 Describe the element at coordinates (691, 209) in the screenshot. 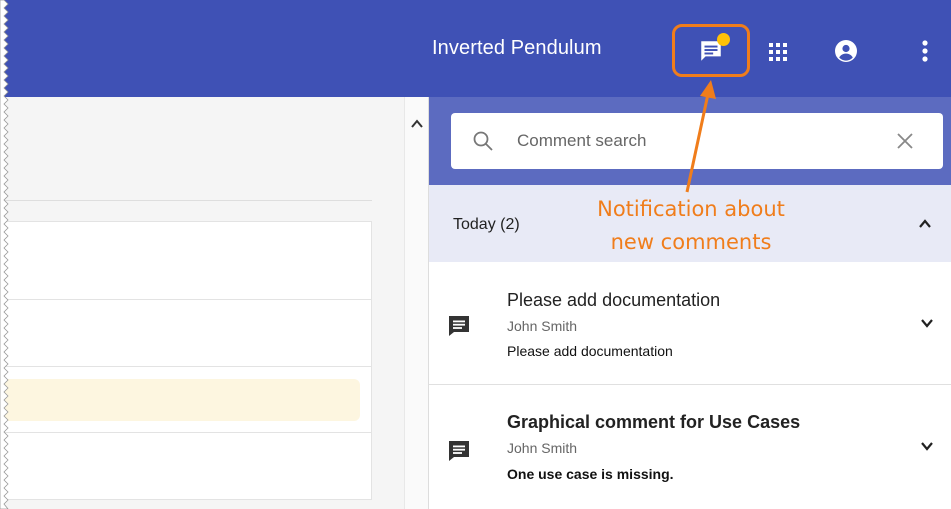

I see `annotation-line-1: Notification about` at that location.